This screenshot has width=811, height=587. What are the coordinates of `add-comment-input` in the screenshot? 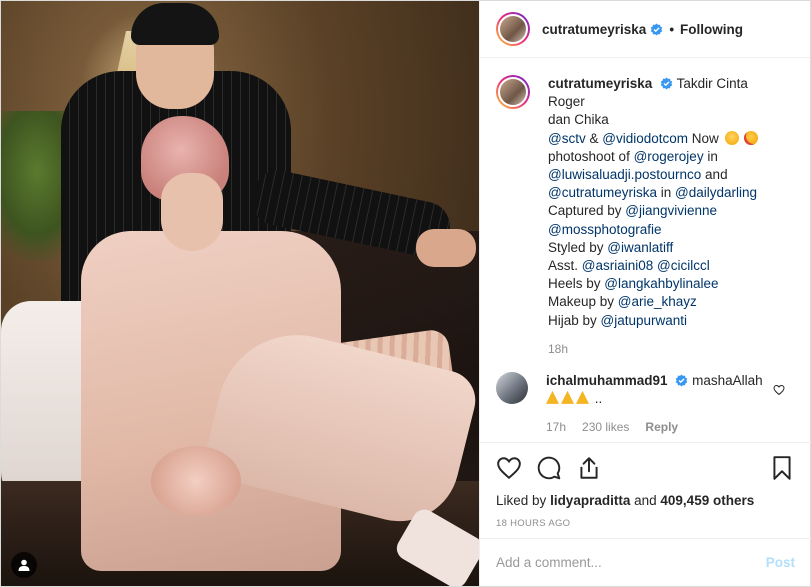 It's located at (631, 562).